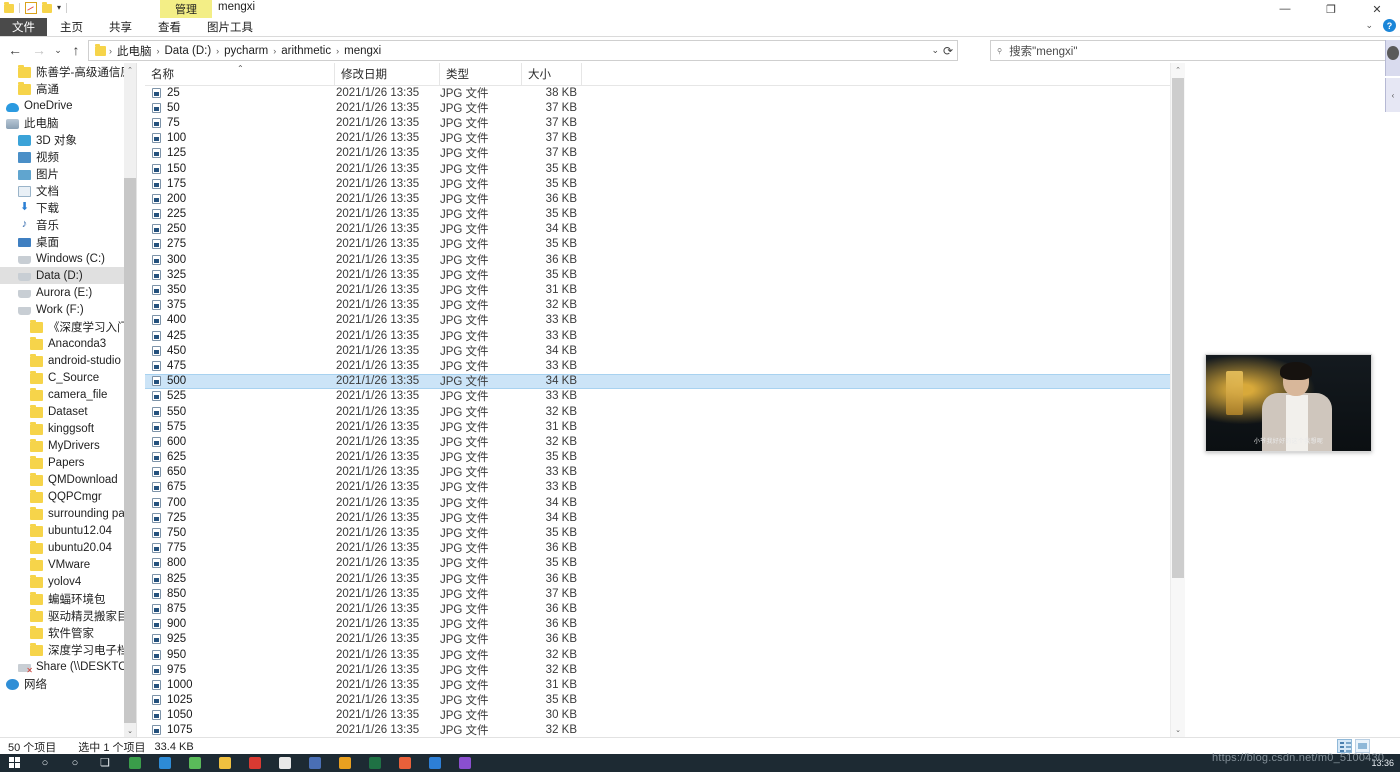 The height and width of the screenshot is (772, 1400). Describe the element at coordinates (169, 27) in the screenshot. I see `tab-view: 查看` at that location.